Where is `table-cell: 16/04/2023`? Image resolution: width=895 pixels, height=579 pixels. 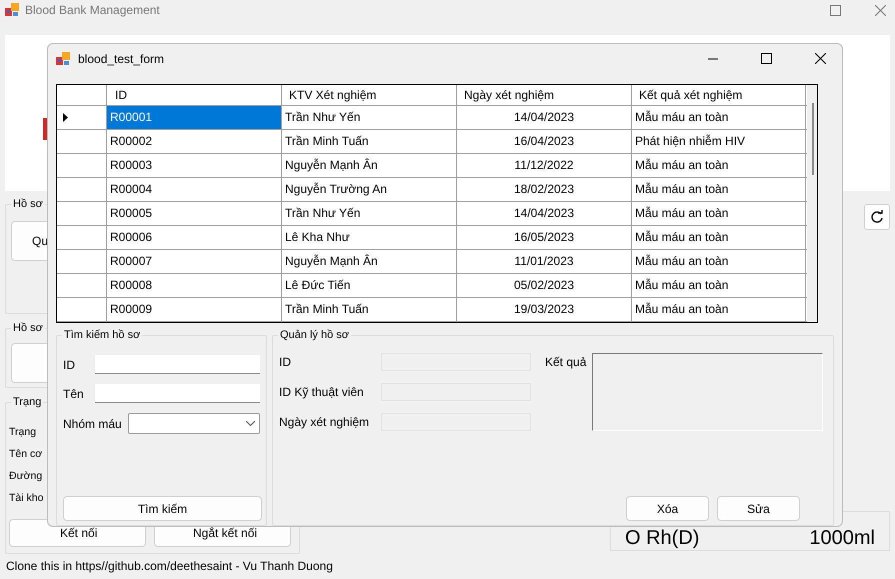 table-cell: 16/04/2023 is located at coordinates (544, 141).